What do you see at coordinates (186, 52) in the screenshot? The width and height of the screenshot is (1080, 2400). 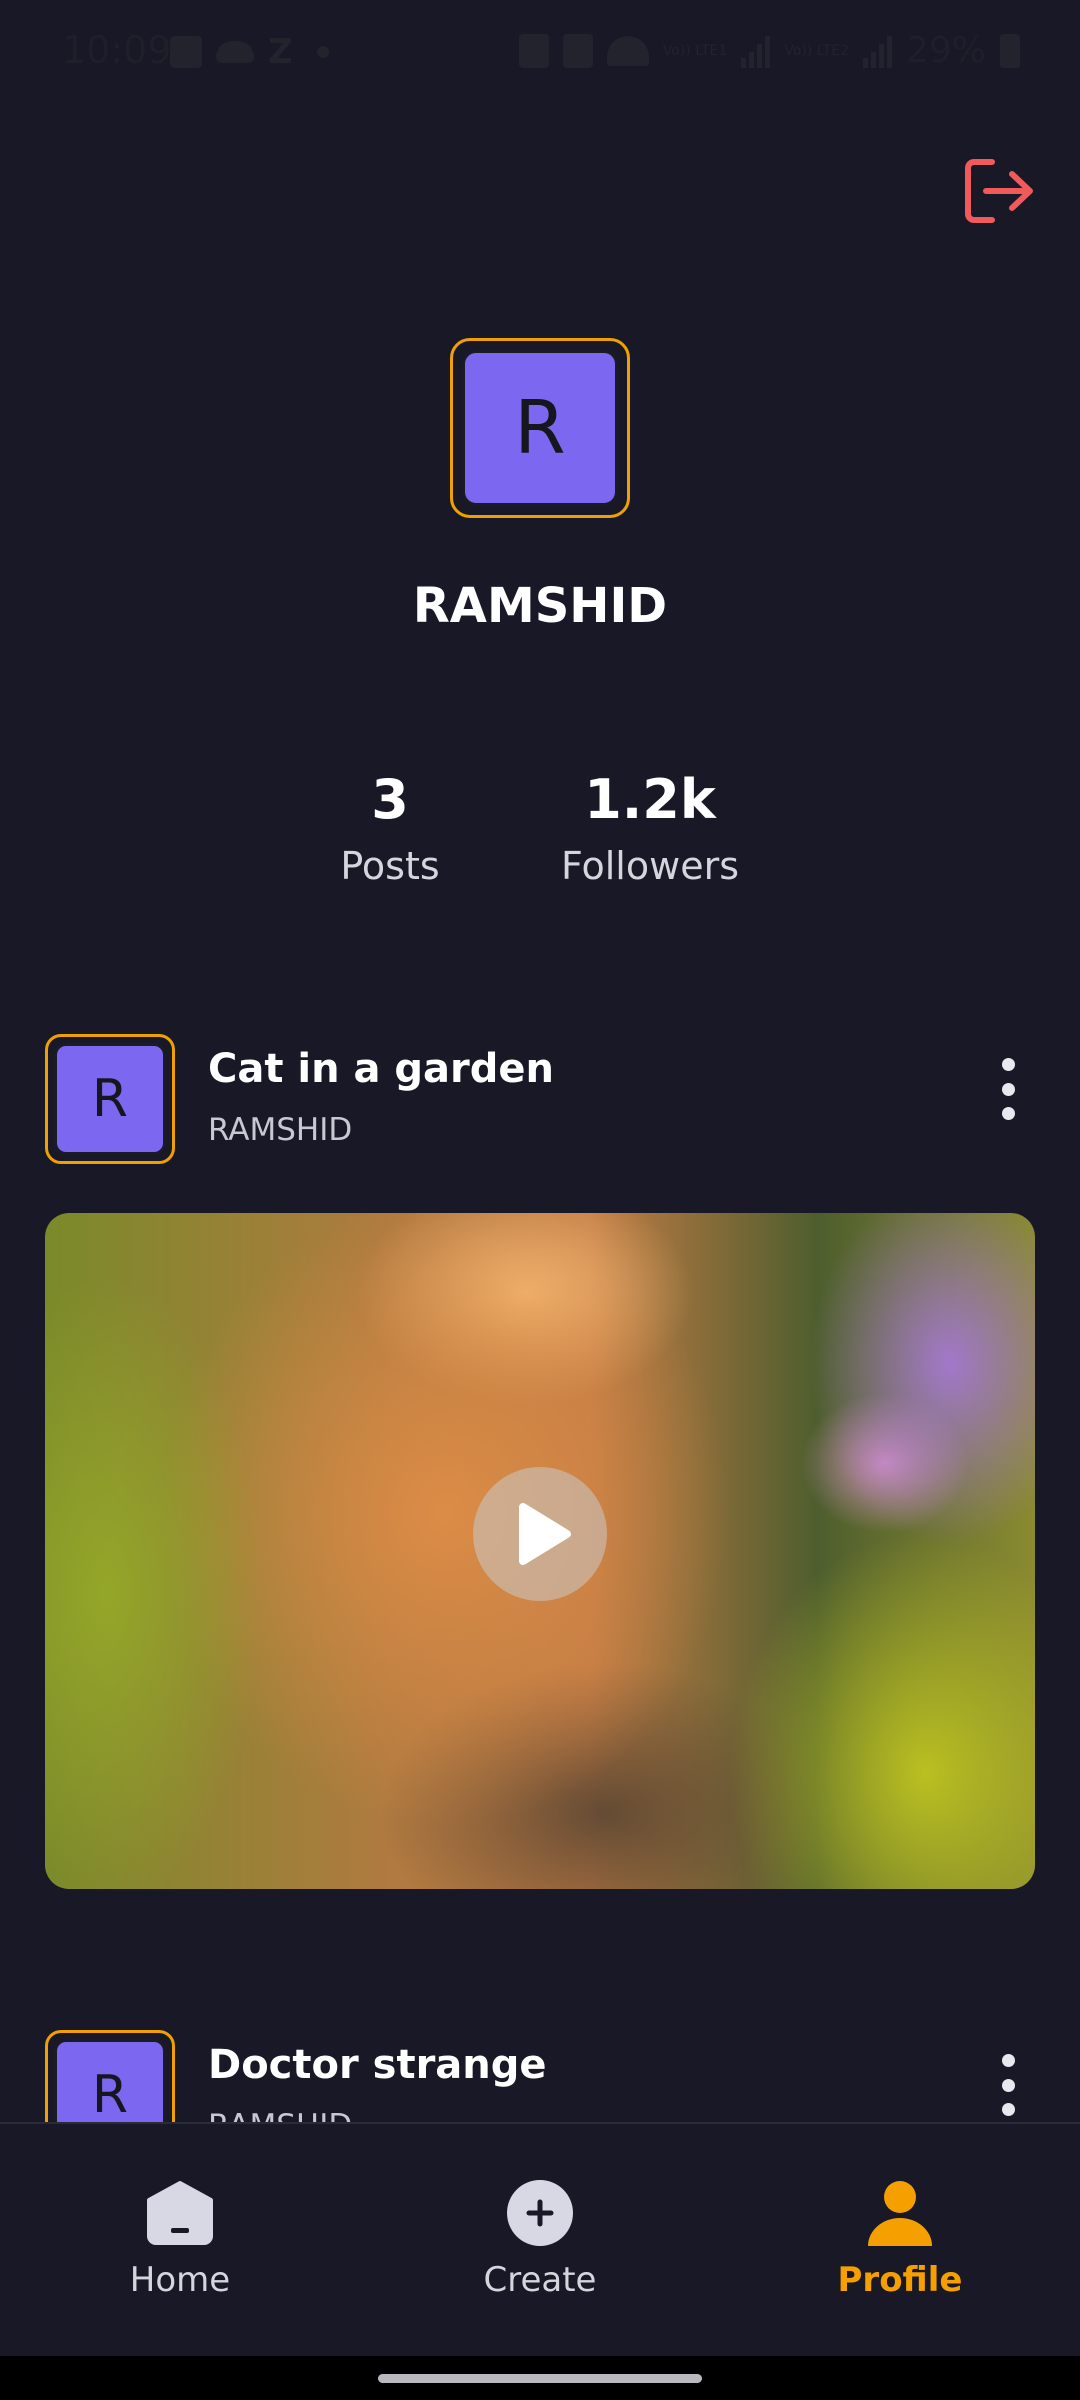 I see `gallery-icon` at bounding box center [186, 52].